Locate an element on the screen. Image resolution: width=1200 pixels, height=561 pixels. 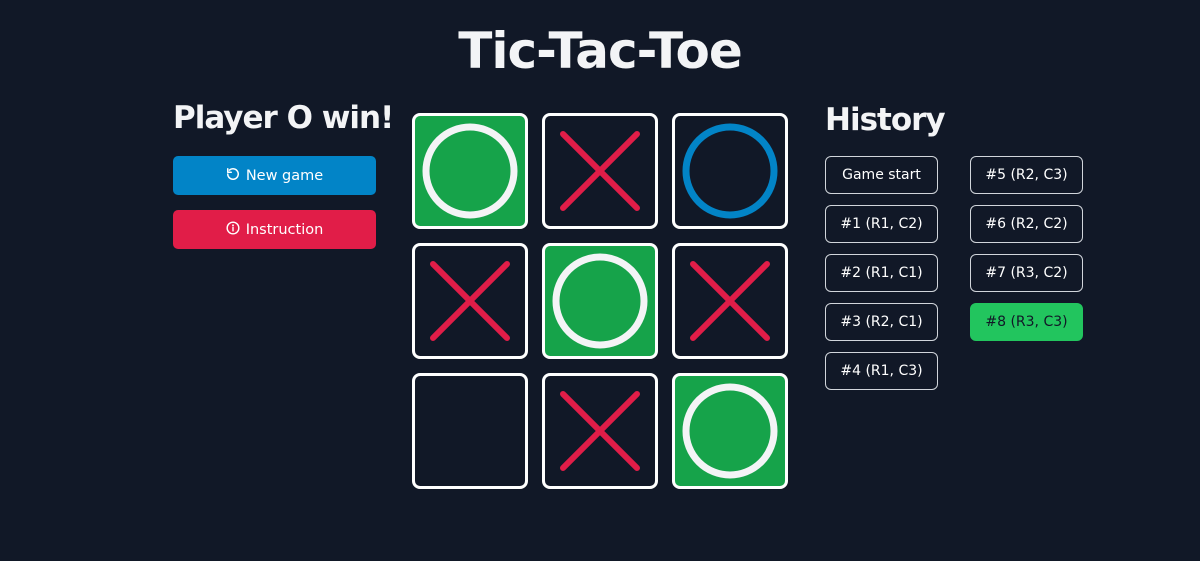
history-item: #4 (R1, C3) is located at coordinates (881, 371).